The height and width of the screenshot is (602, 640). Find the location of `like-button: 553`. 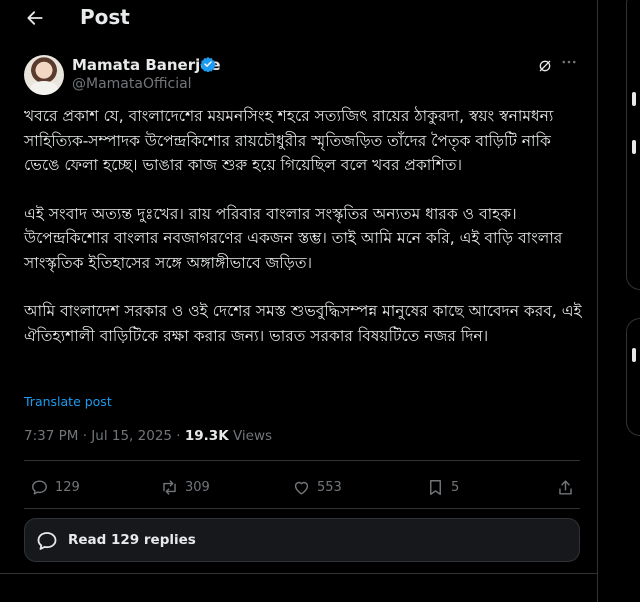

like-button: 553 is located at coordinates (317, 487).